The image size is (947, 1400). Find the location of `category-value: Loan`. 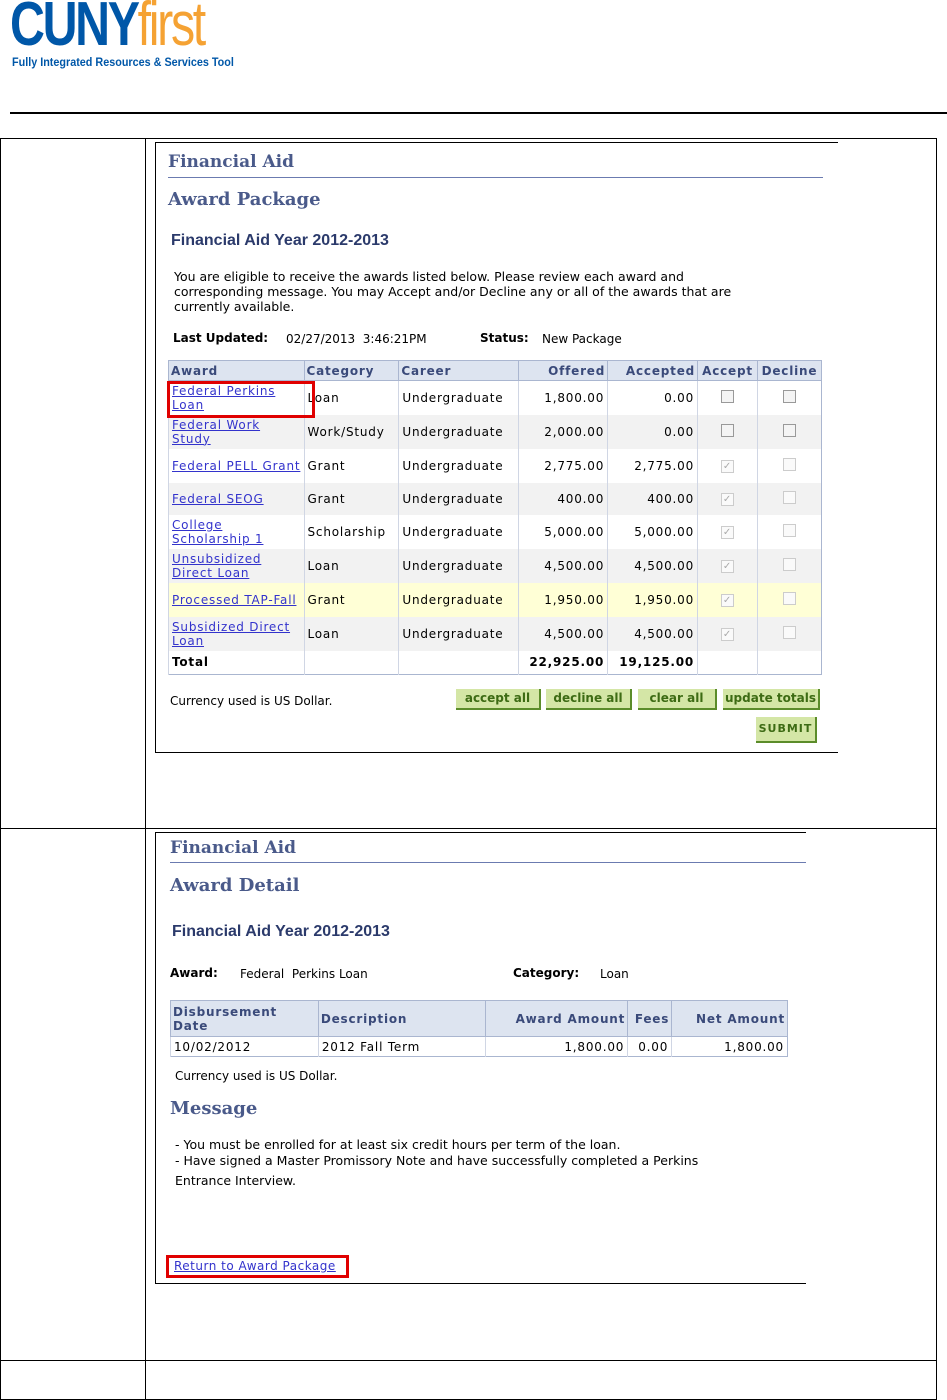

category-value: Loan is located at coordinates (614, 974).